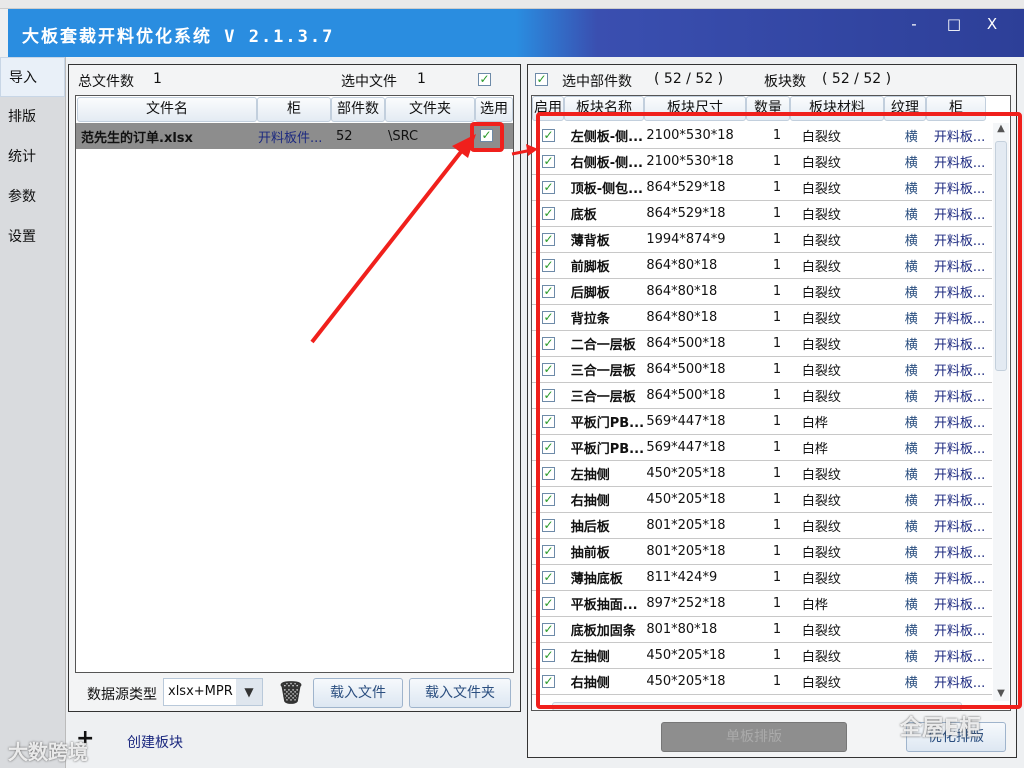 This screenshot has width=1024, height=768. I want to click on watermark-logo-2: 全屋E柜, so click(941, 728).